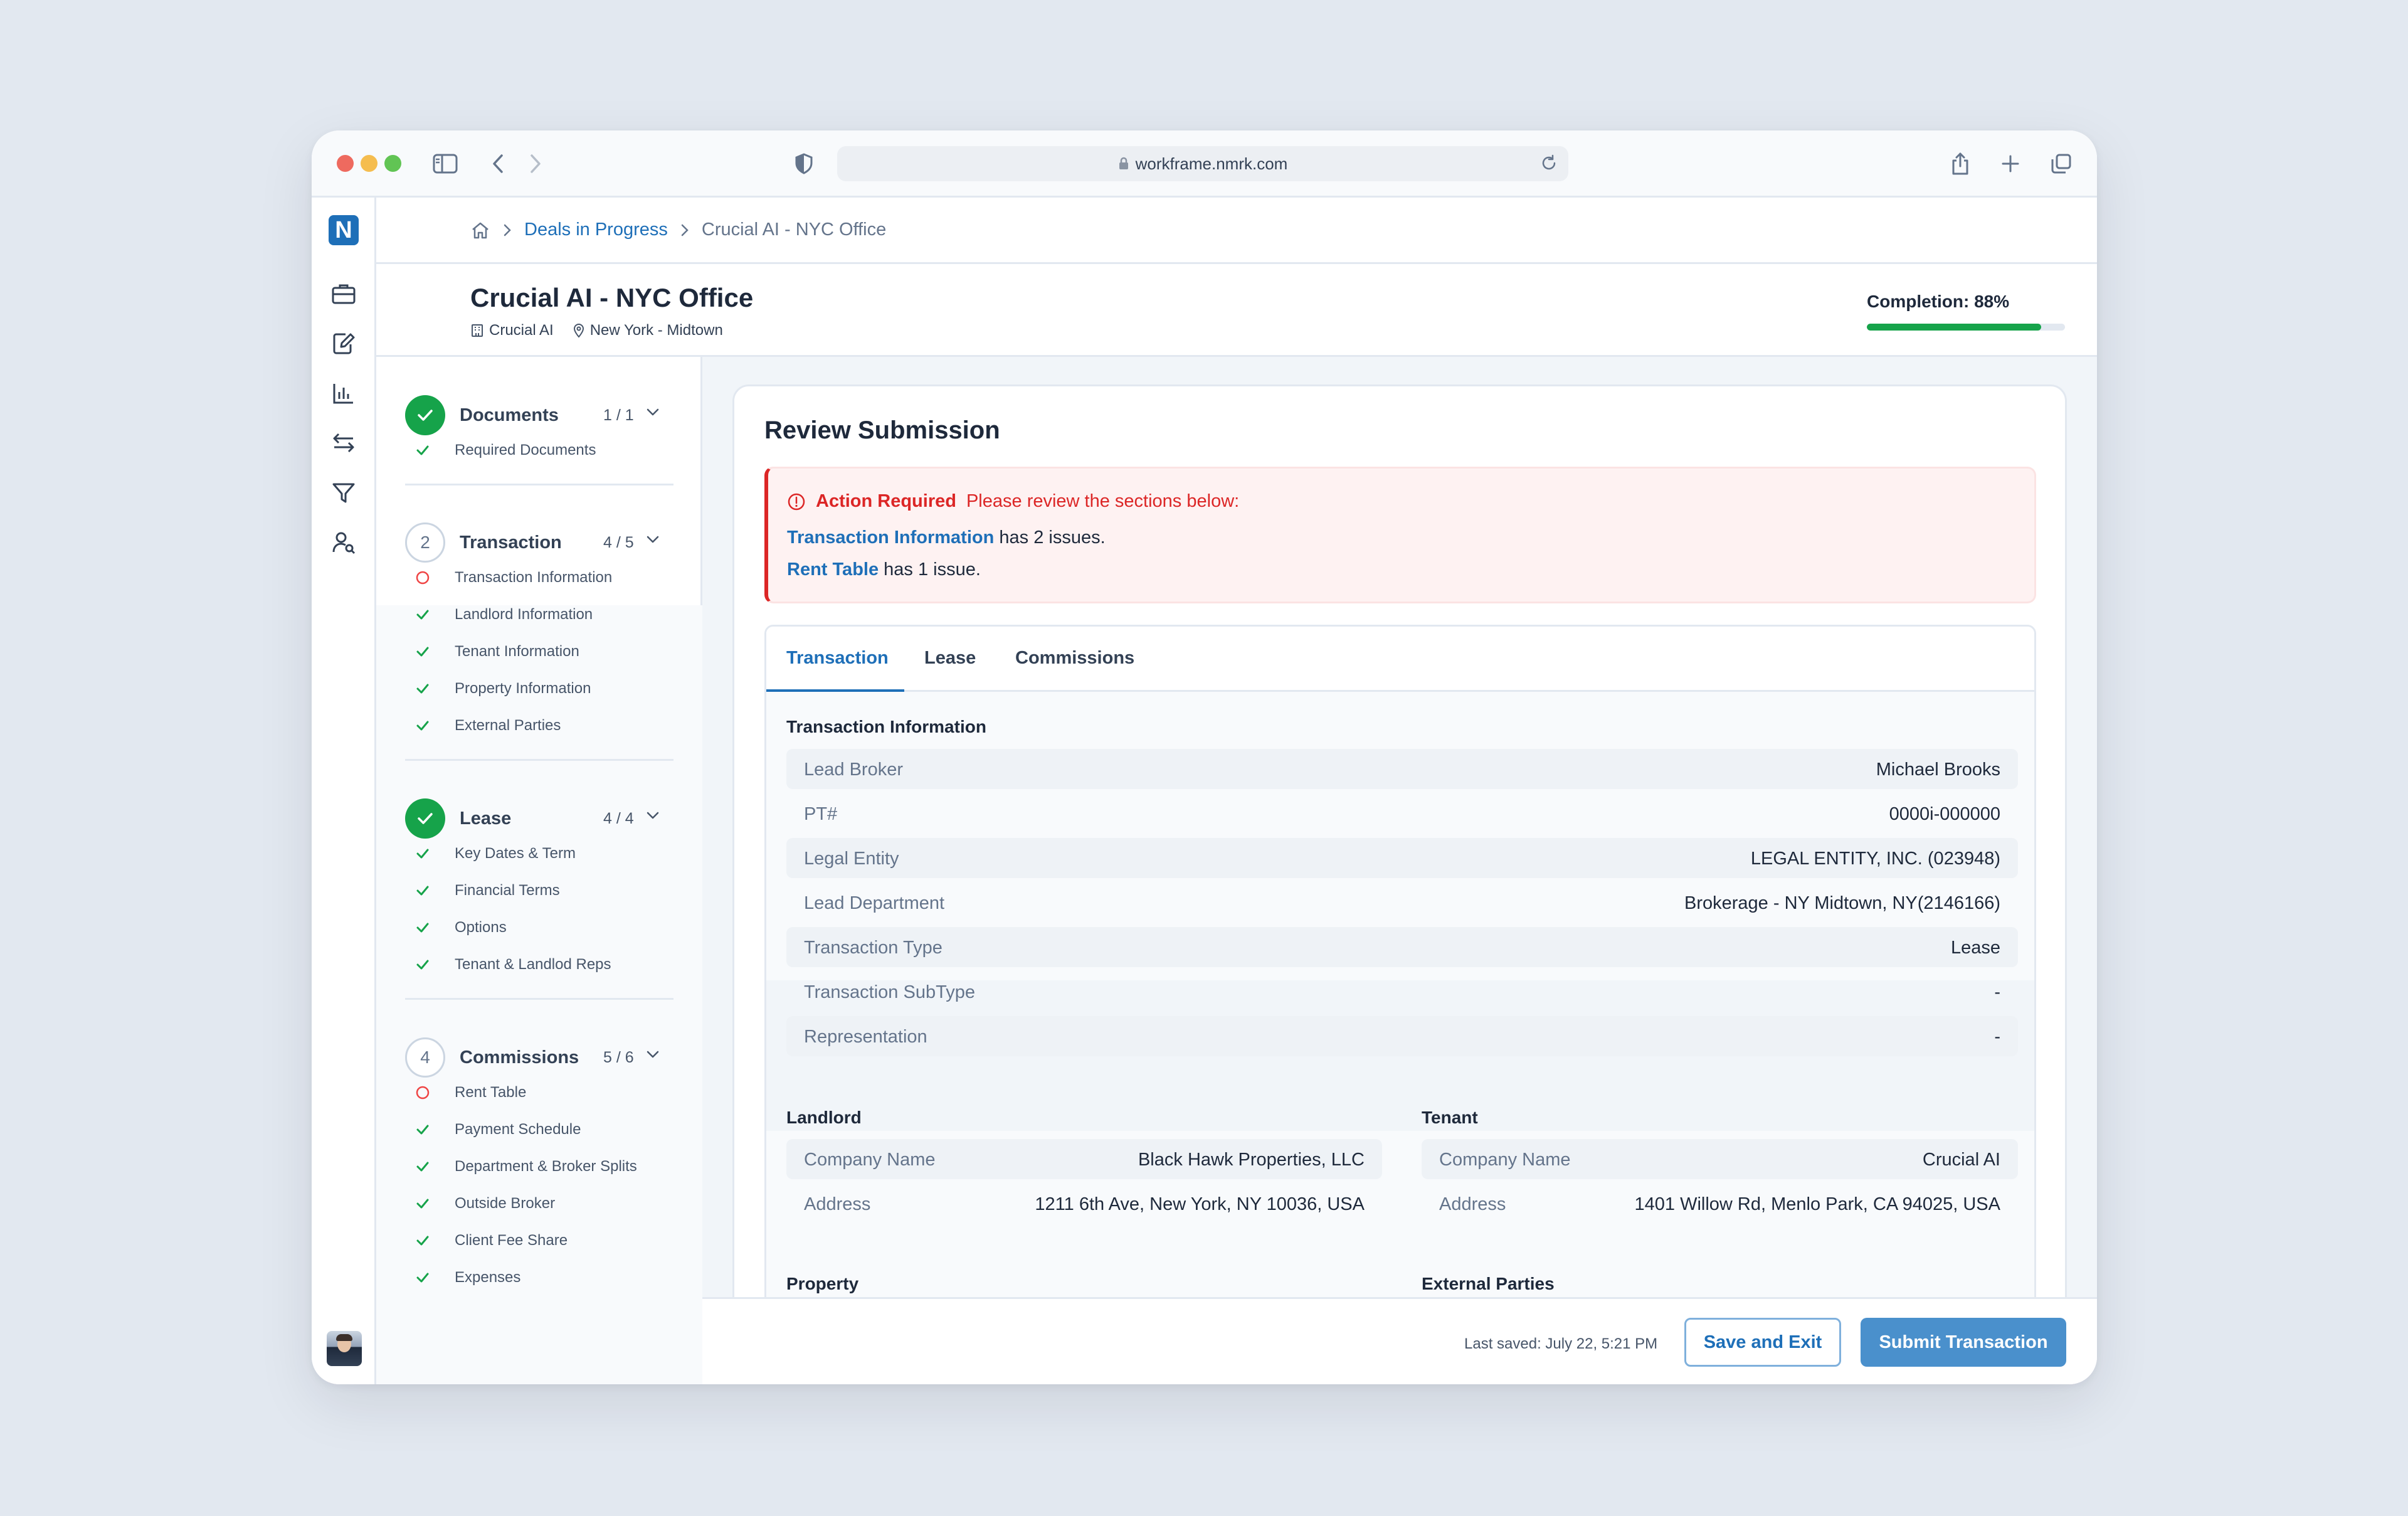  I want to click on chevron-right-icon, so click(684, 230).